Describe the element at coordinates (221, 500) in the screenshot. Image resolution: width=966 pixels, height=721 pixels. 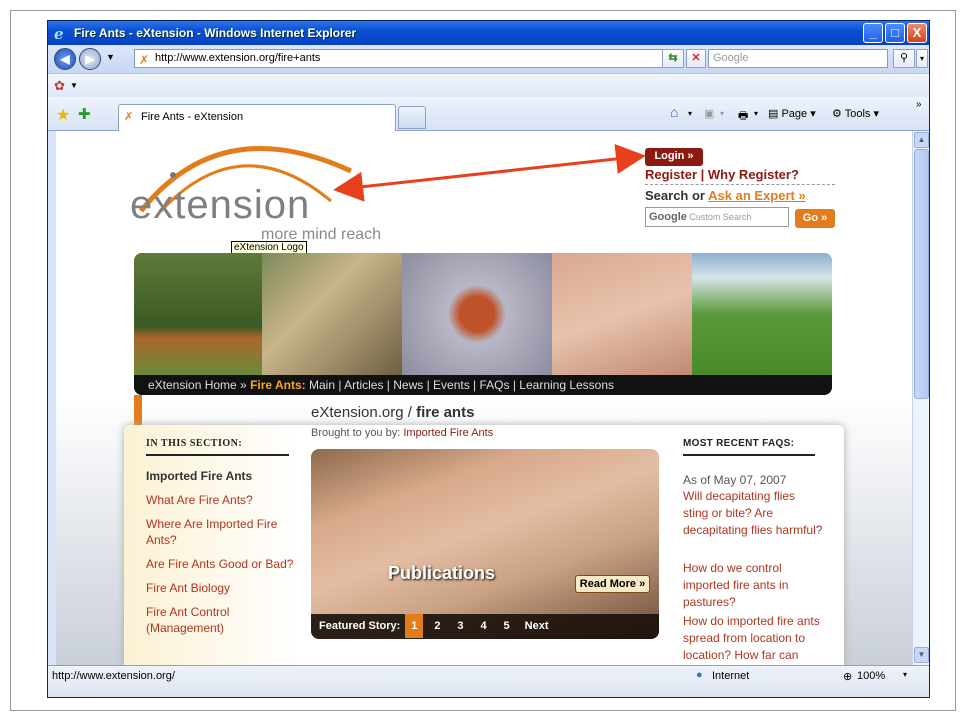
I see `section-link-what-are: What Are Fire Ants?` at that location.